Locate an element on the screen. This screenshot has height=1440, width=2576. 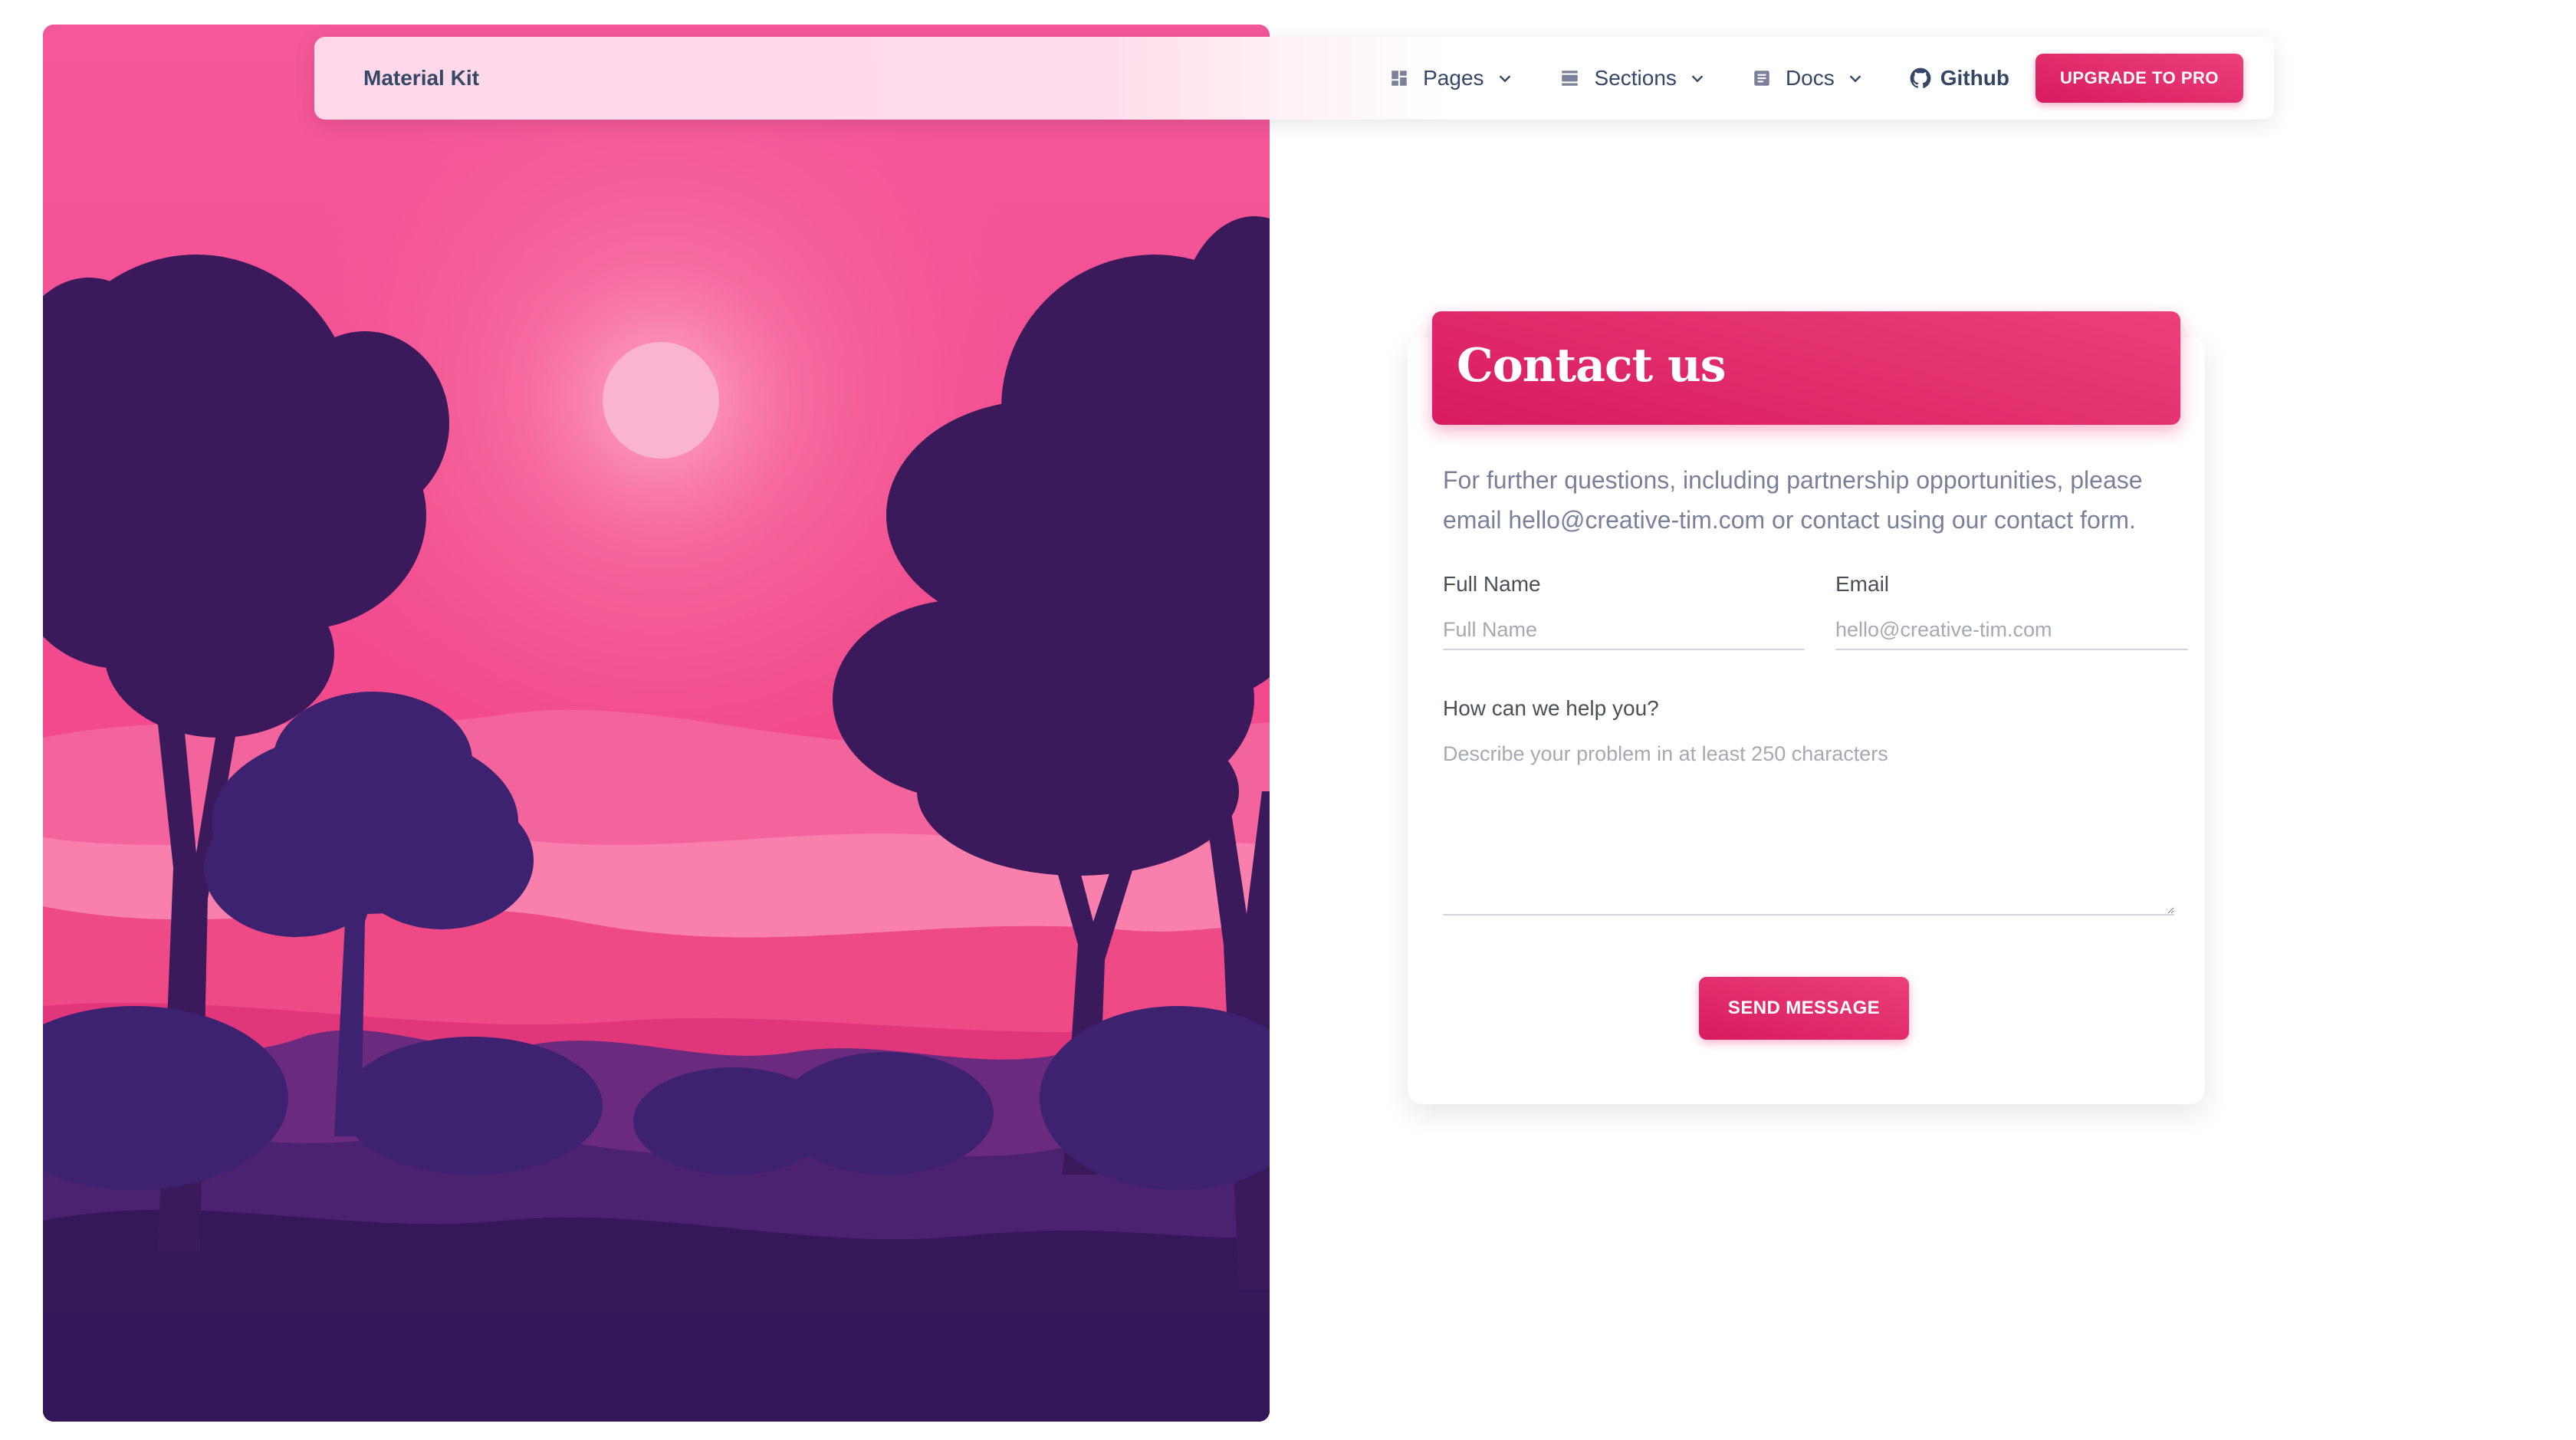
dashboard-icon is located at coordinates (1399, 78).